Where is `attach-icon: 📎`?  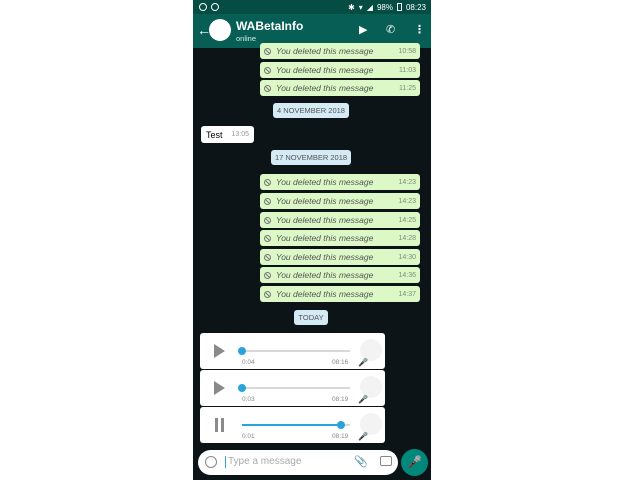 attach-icon: 📎 is located at coordinates (361, 461).